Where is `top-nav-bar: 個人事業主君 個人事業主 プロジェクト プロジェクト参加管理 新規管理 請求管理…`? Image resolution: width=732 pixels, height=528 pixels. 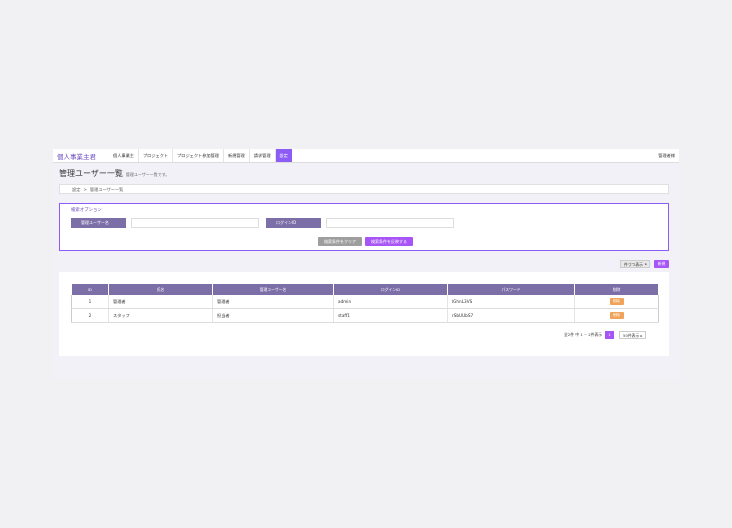
top-nav-bar: 個人事業主君 個人事業主 プロジェクト プロジェクト参加管理 新規管理 請求管理… is located at coordinates (366, 156).